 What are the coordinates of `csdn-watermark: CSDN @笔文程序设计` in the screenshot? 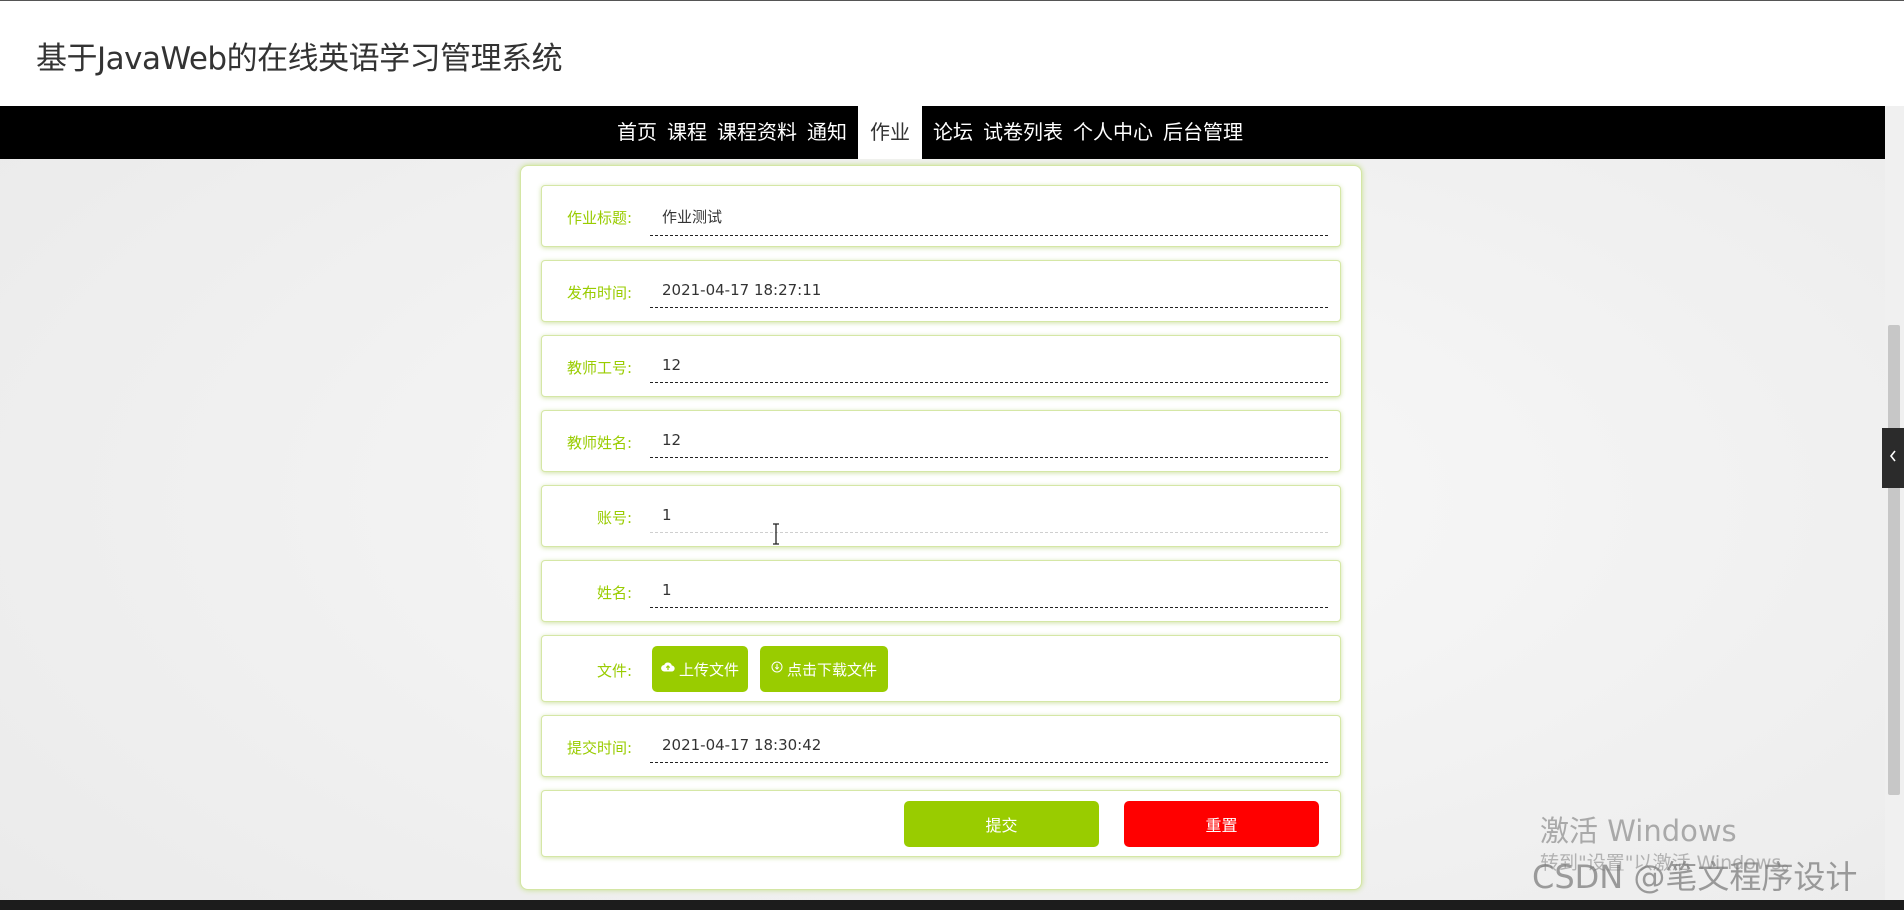 It's located at (1695, 877).